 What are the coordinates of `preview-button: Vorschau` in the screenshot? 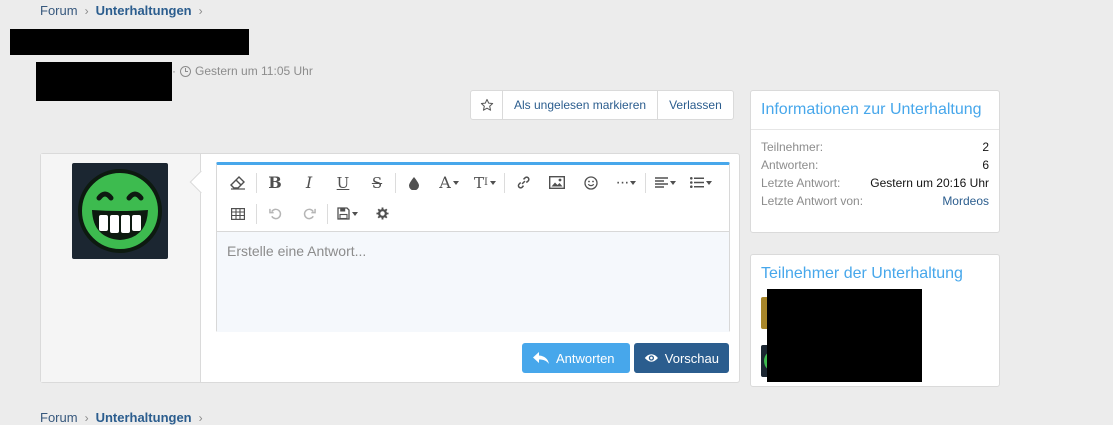 It's located at (681, 358).